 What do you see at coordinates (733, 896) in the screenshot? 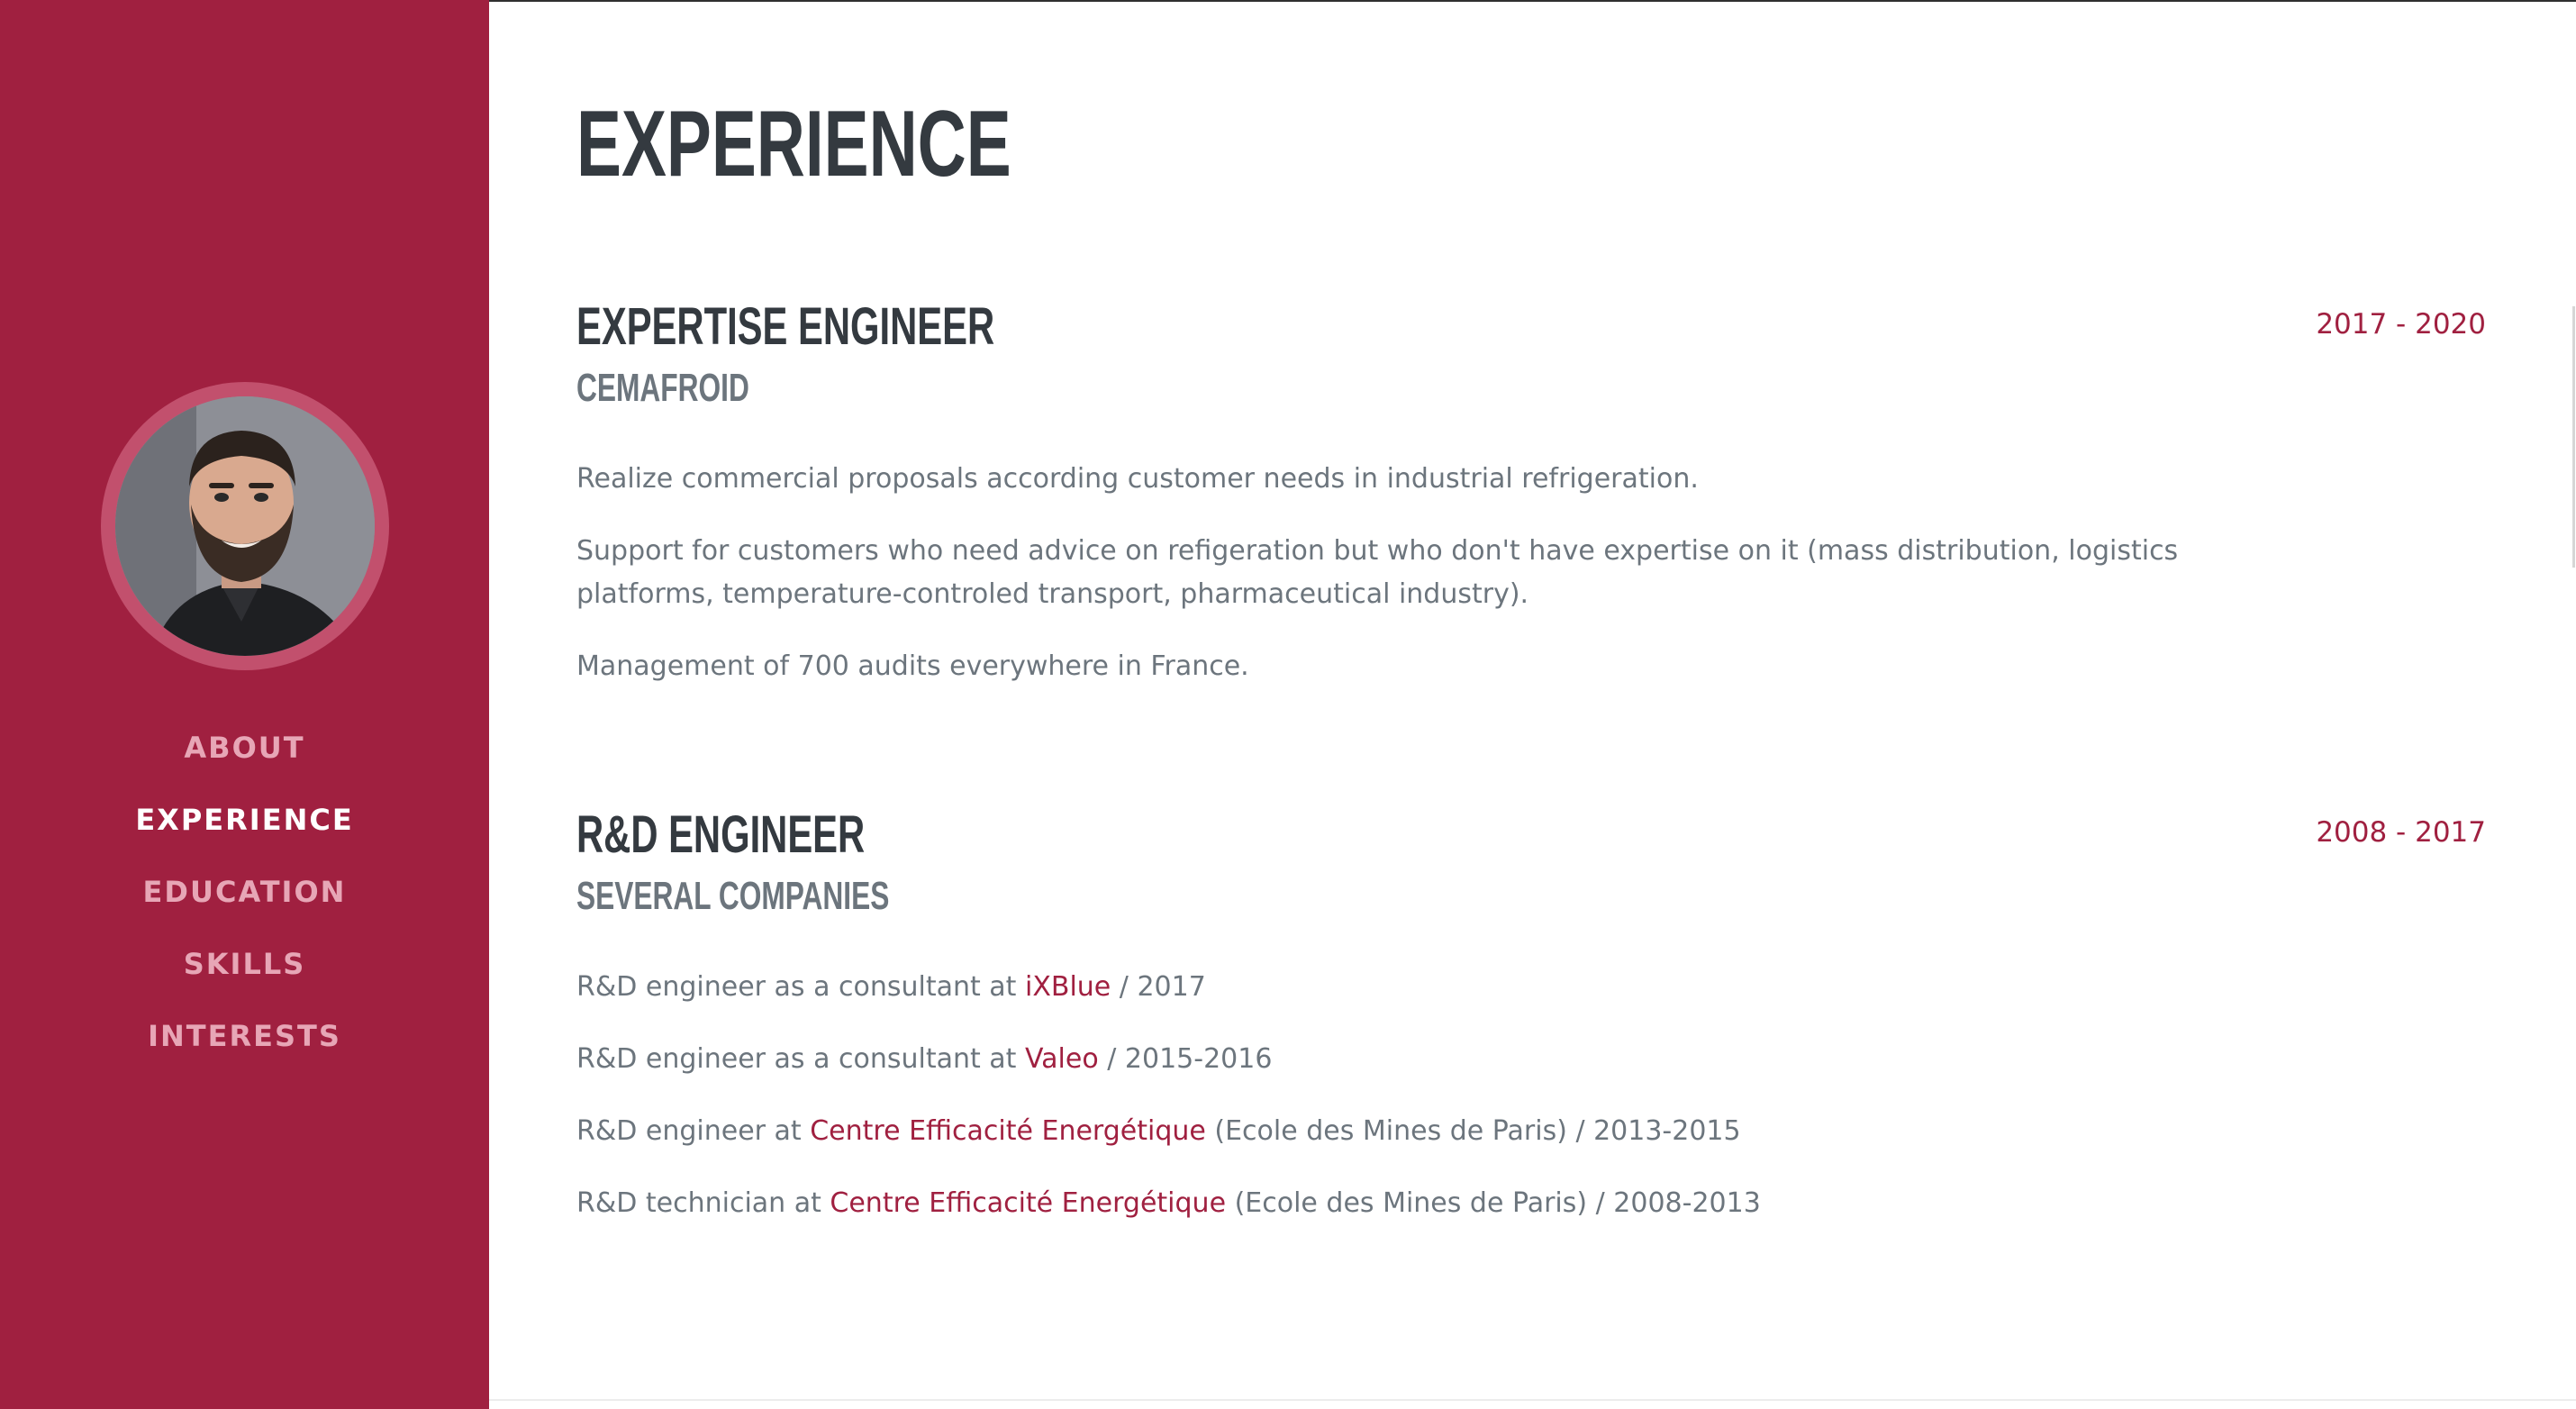
I see `job-company: SEVERAL COMPANIES` at bounding box center [733, 896].